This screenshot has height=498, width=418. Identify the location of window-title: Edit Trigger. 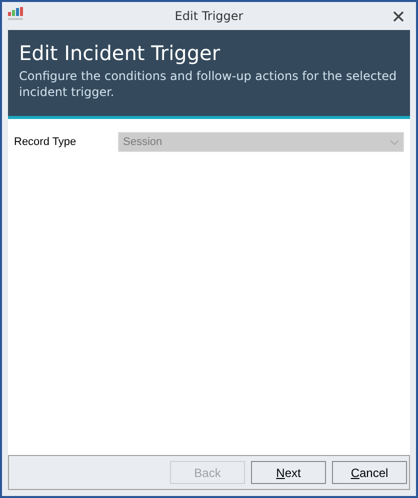
(209, 16).